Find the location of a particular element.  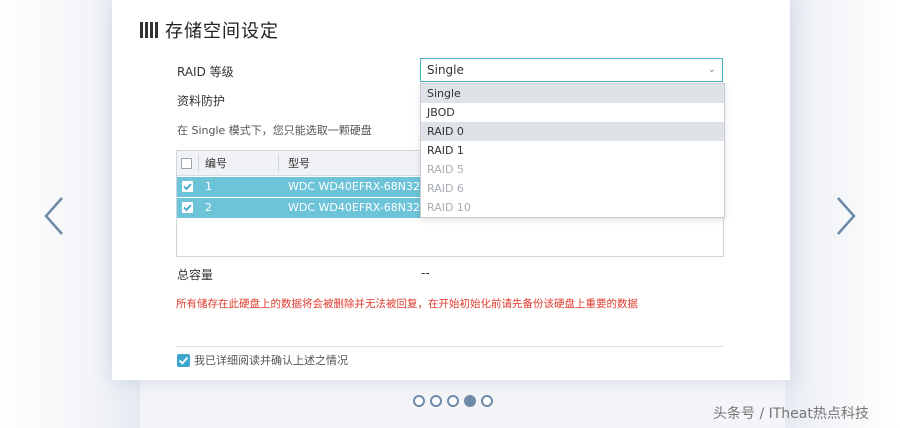

data-protection-label: 资料防护 is located at coordinates (201, 101).